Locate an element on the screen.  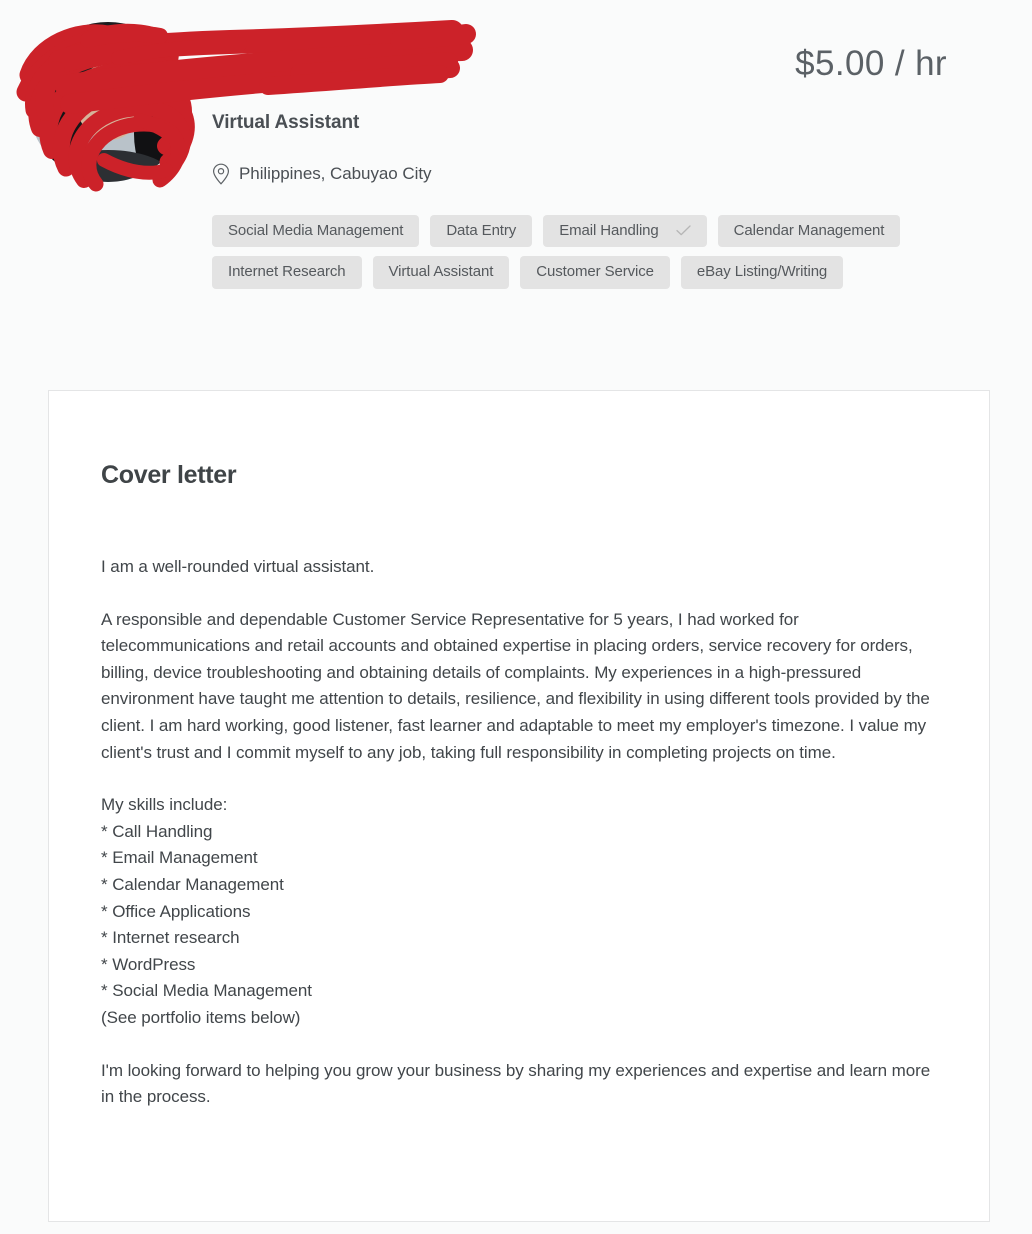
skill-line: * Social Media Management is located at coordinates (206, 991).